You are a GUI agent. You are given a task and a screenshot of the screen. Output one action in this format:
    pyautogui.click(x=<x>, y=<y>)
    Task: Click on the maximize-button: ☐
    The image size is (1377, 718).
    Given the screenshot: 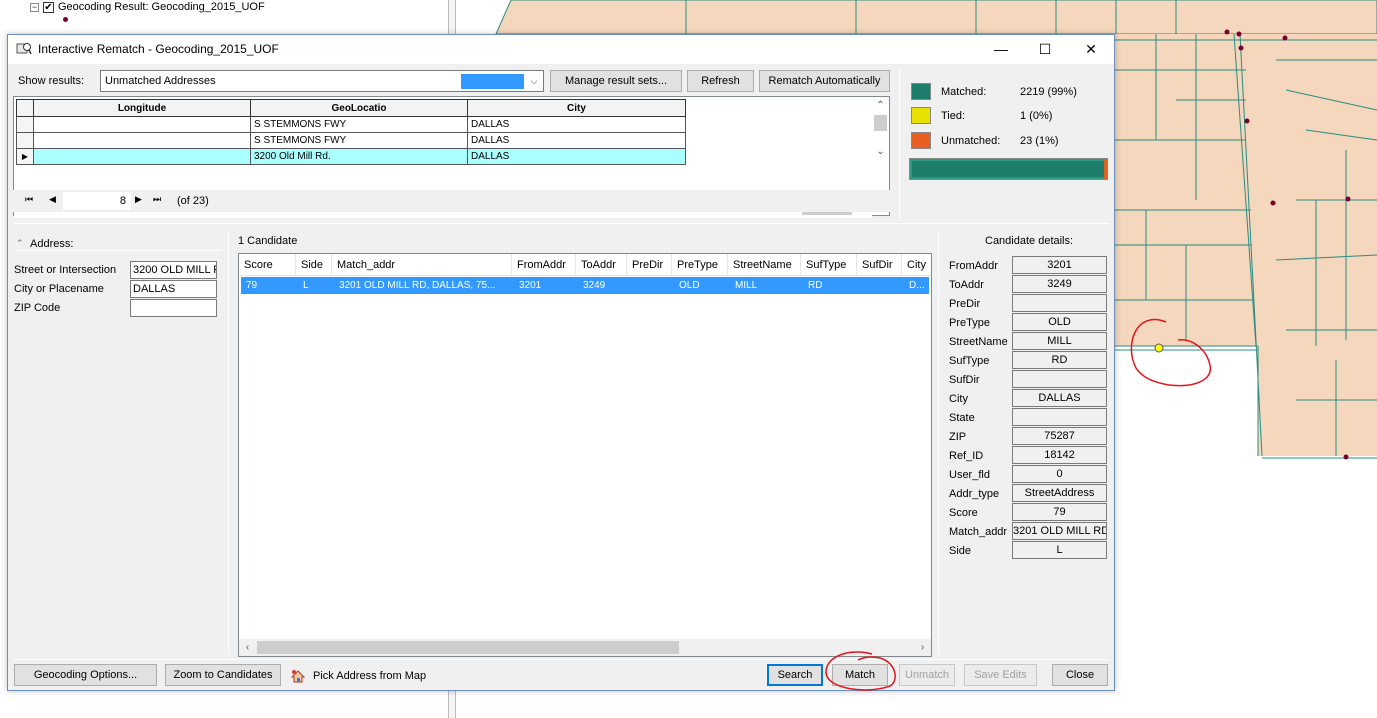 What is the action you would take?
    pyautogui.click(x=1045, y=49)
    